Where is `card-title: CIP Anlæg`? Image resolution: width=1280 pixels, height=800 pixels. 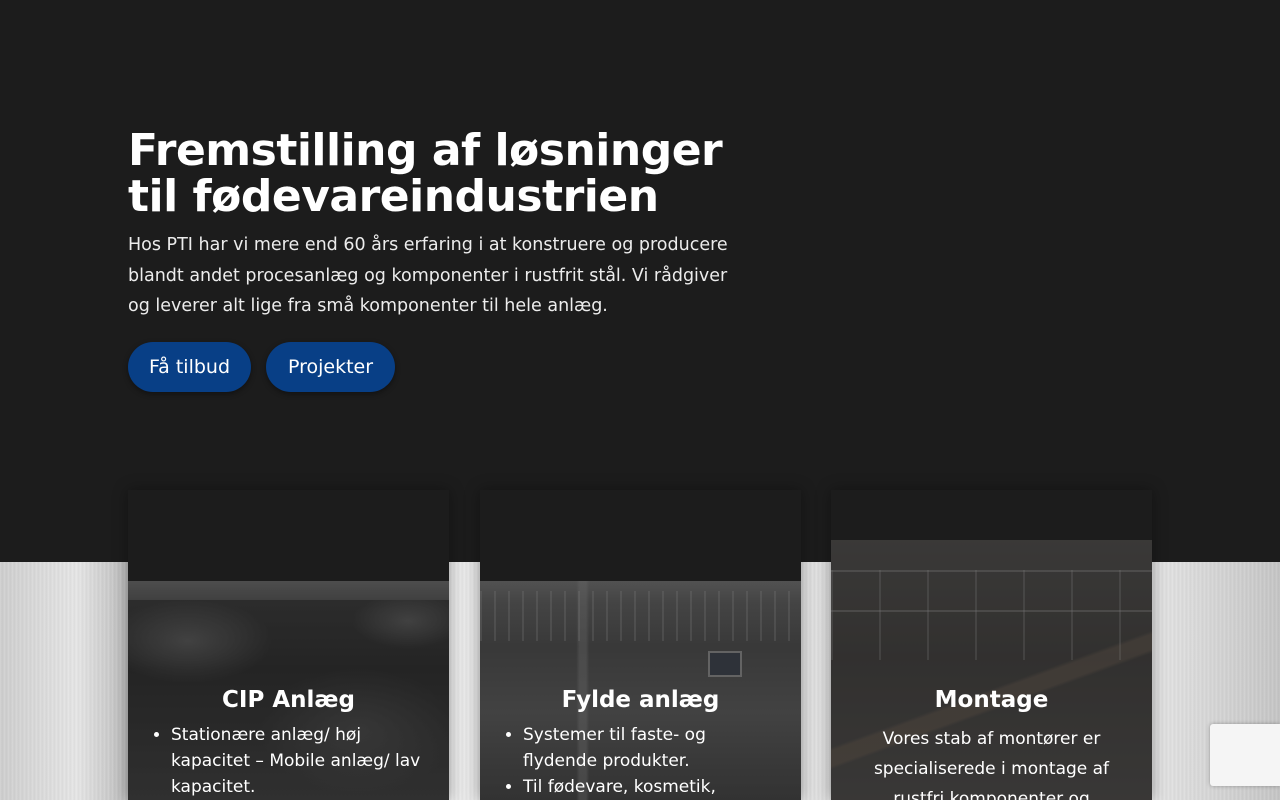
card-title: CIP Anlæg is located at coordinates (288, 700).